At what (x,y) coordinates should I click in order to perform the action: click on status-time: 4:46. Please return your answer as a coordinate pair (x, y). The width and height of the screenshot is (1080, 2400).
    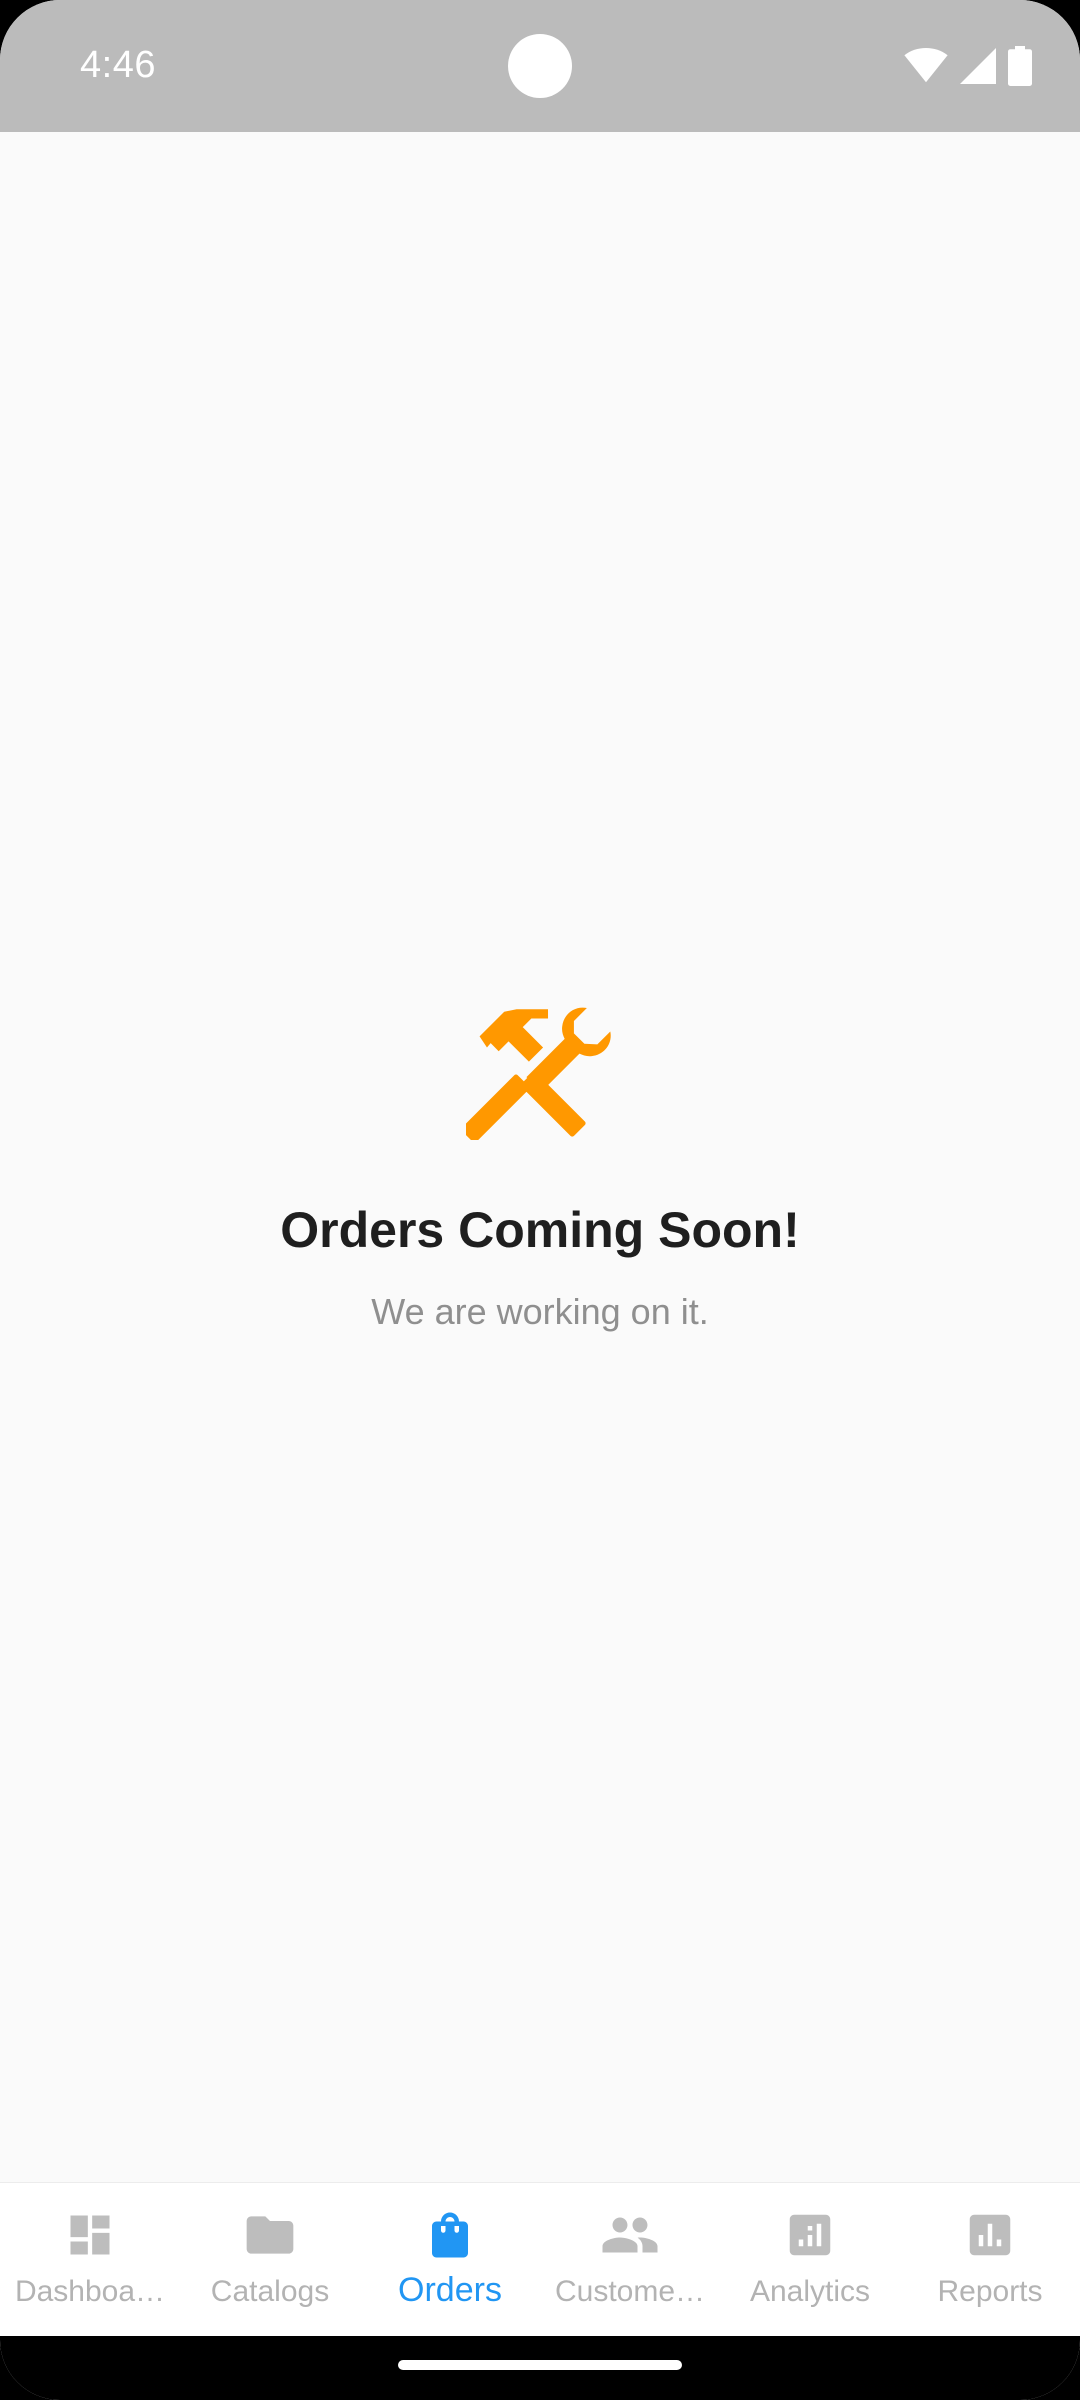
    Looking at the image, I should click on (118, 65).